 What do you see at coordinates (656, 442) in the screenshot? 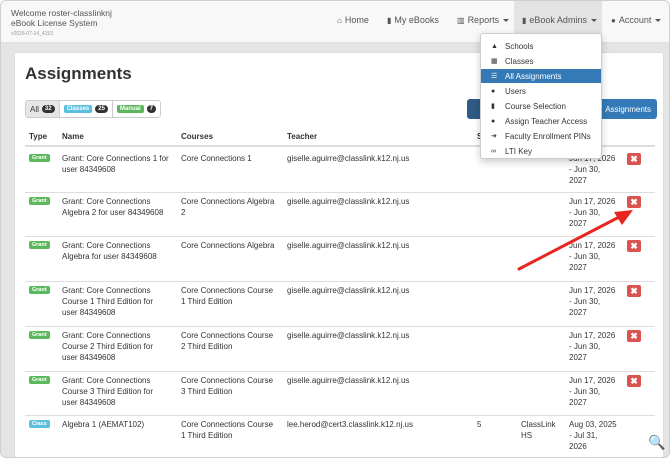
I see `zoom-icon: 🔍` at bounding box center [656, 442].